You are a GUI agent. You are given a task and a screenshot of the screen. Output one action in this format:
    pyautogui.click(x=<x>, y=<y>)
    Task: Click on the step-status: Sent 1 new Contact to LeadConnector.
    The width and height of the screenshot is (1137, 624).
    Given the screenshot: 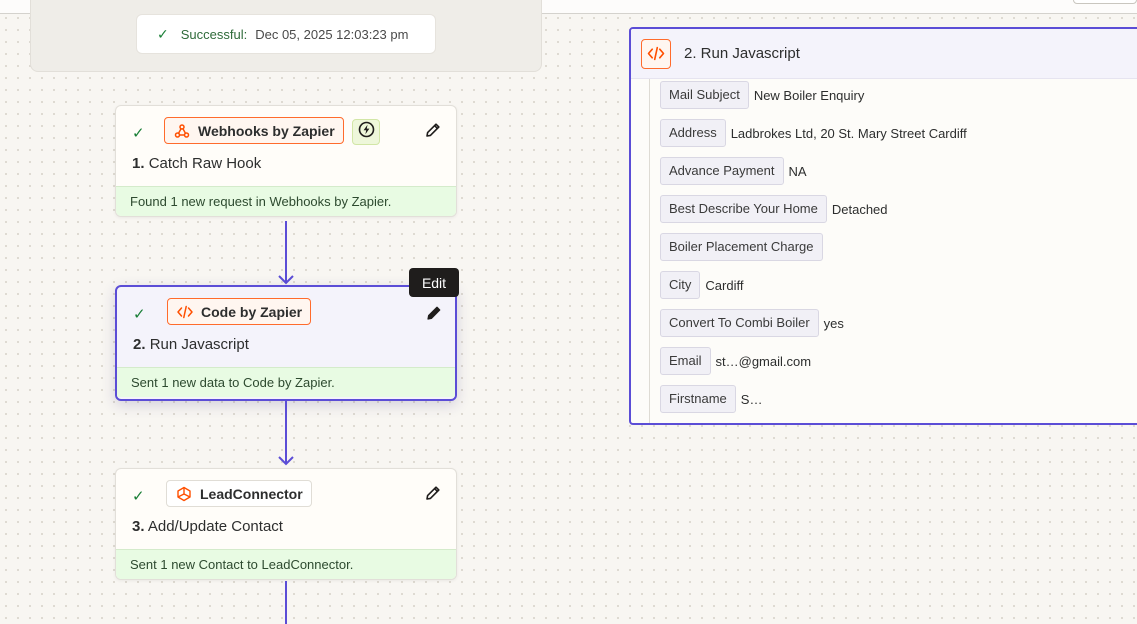 What is the action you would take?
    pyautogui.click(x=286, y=564)
    